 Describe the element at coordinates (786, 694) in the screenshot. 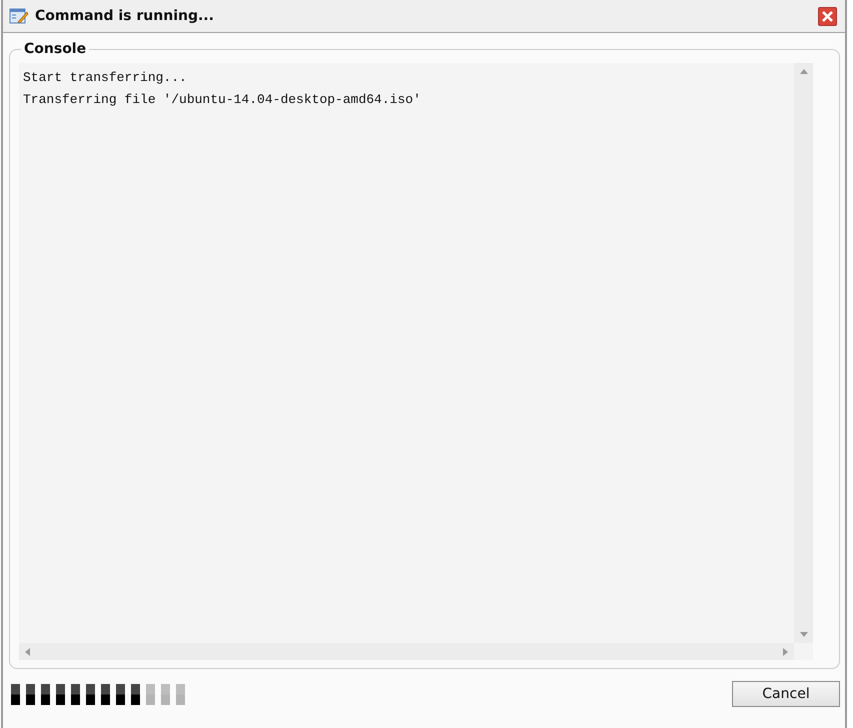

I see `cancel-button: Cancel` at that location.